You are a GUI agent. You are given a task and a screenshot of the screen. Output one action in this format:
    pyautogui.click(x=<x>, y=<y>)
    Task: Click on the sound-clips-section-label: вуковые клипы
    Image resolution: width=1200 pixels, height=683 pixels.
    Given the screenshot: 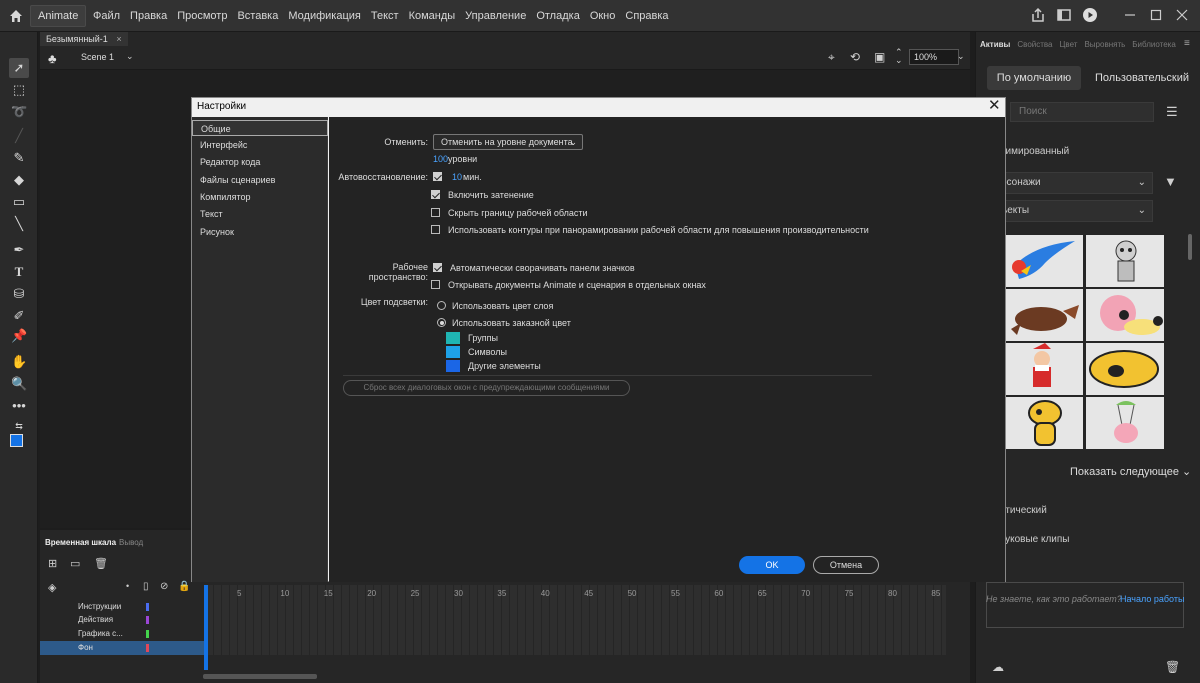 What is the action you would take?
    pyautogui.click(x=1035, y=539)
    